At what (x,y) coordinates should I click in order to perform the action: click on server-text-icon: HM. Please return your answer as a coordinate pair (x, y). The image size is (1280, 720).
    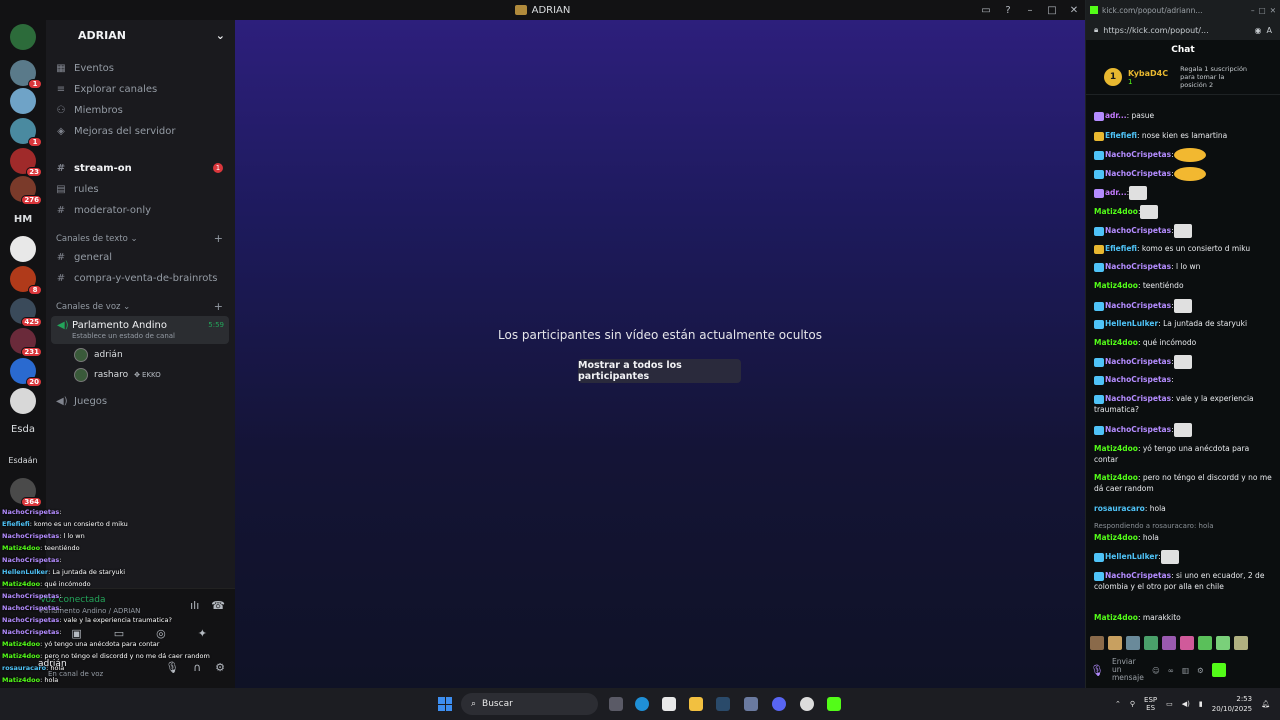
    Looking at the image, I should click on (23, 219).